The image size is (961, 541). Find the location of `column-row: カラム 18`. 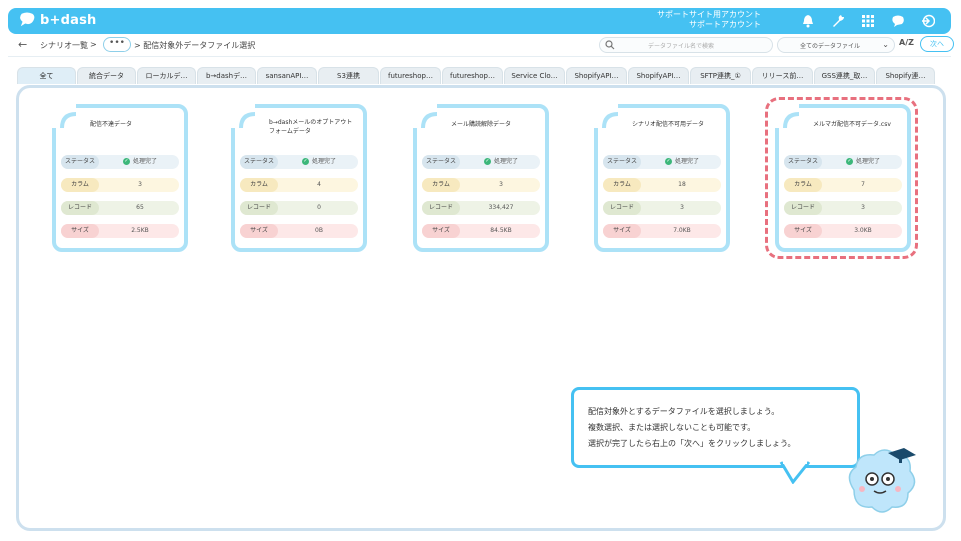

column-row: カラム 18 is located at coordinates (662, 185).